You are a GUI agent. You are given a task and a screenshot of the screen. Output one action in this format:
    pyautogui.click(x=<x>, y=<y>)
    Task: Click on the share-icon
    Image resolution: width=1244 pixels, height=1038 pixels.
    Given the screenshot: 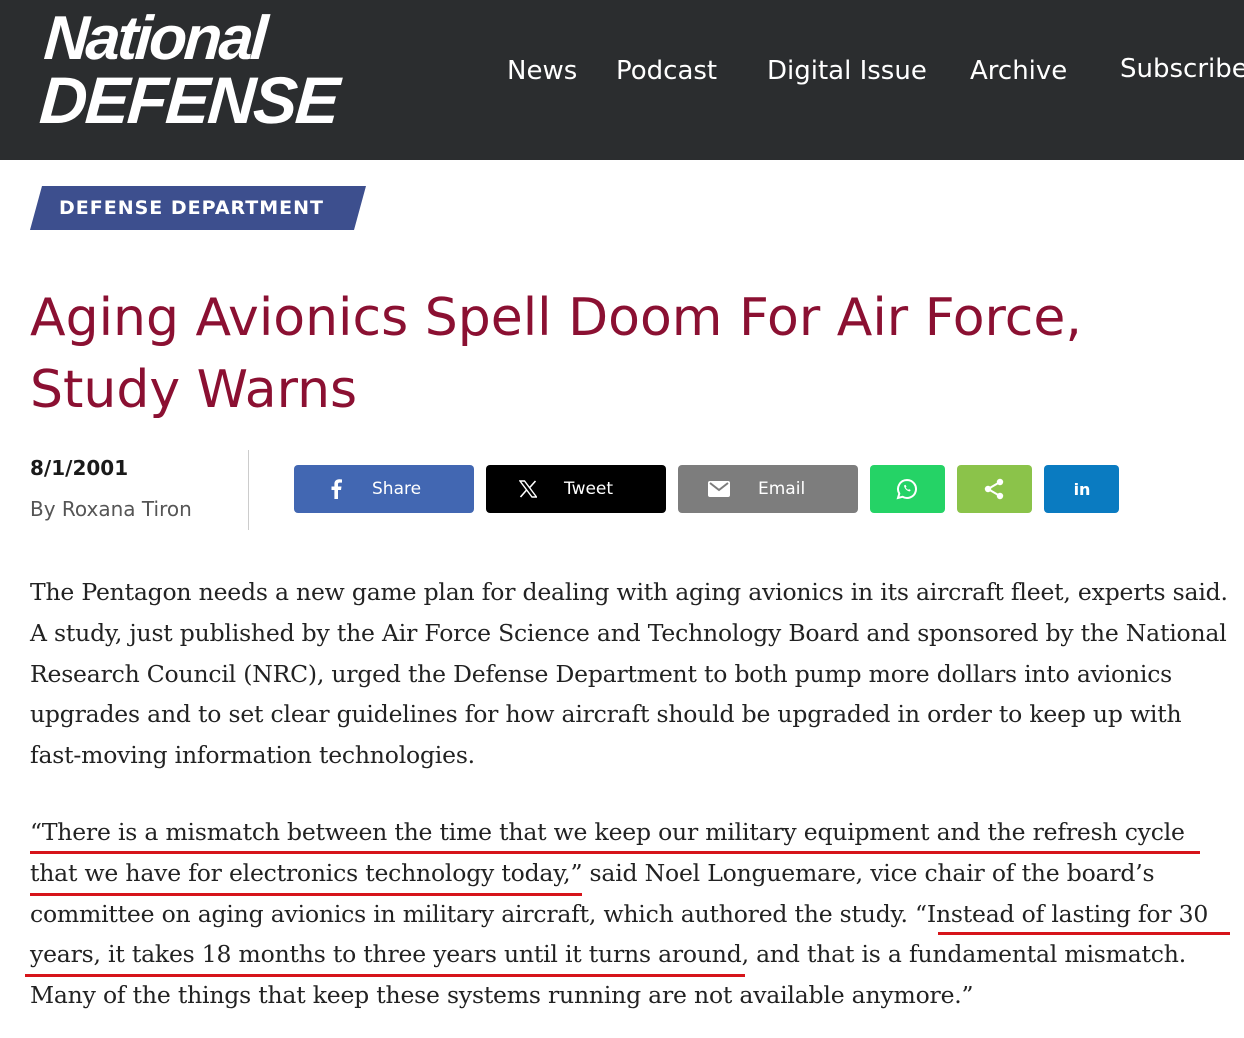 What is the action you would take?
    pyautogui.click(x=994, y=489)
    